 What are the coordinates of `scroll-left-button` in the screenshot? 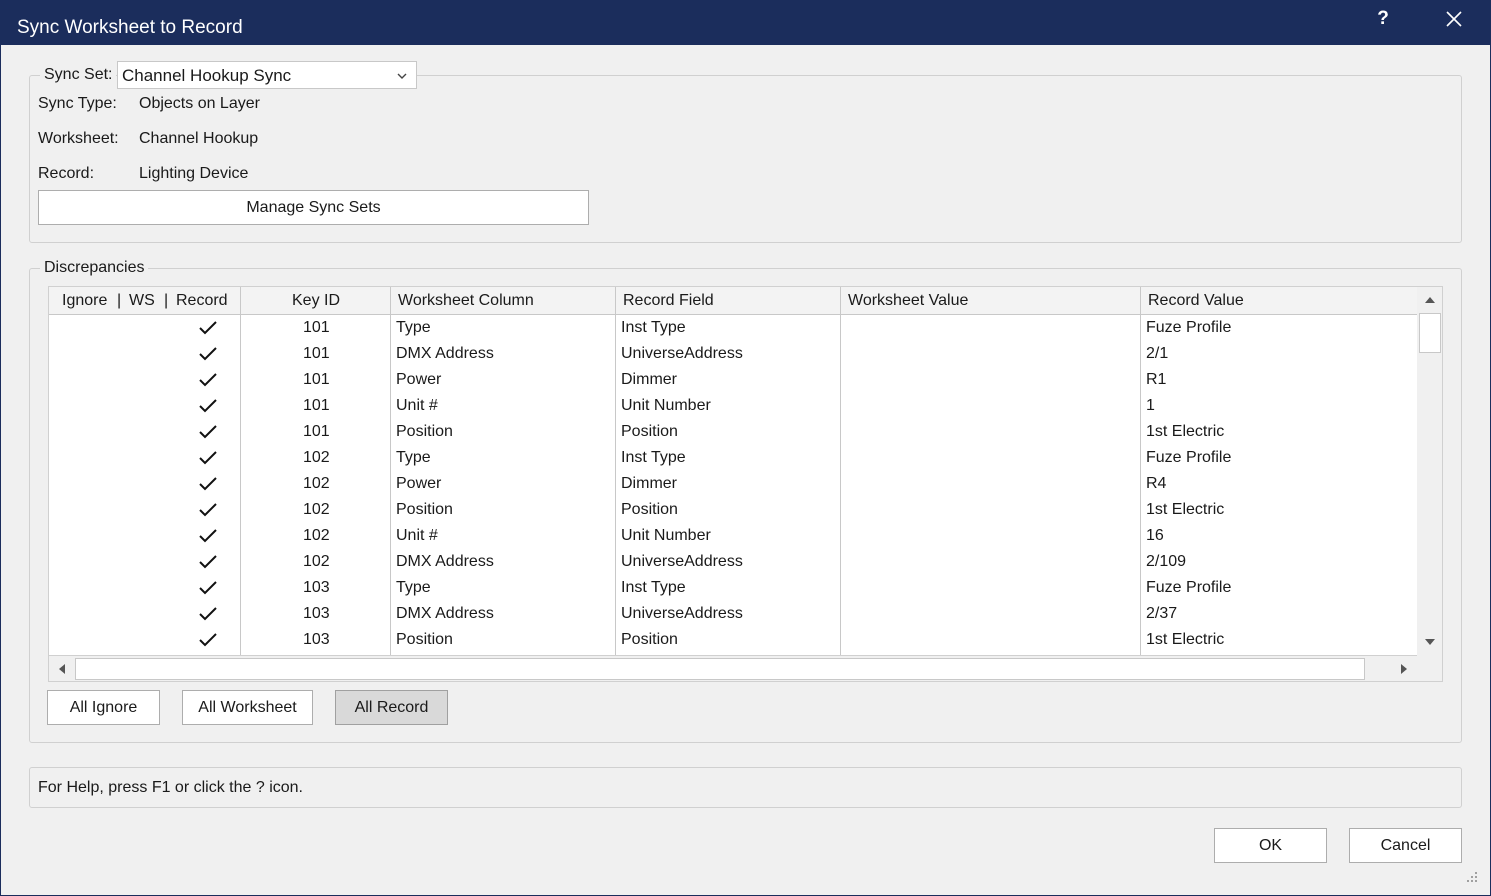 It's located at (62, 668).